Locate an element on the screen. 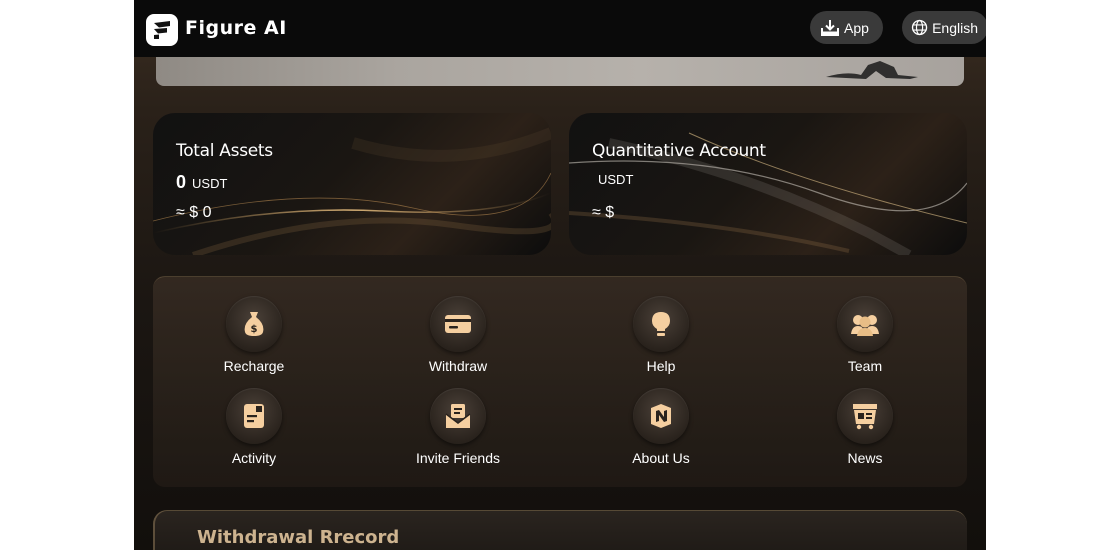 Image resolution: width=1110 pixels, height=550 pixels. menu-invite-friends-label: Invite Friends is located at coordinates (458, 458).